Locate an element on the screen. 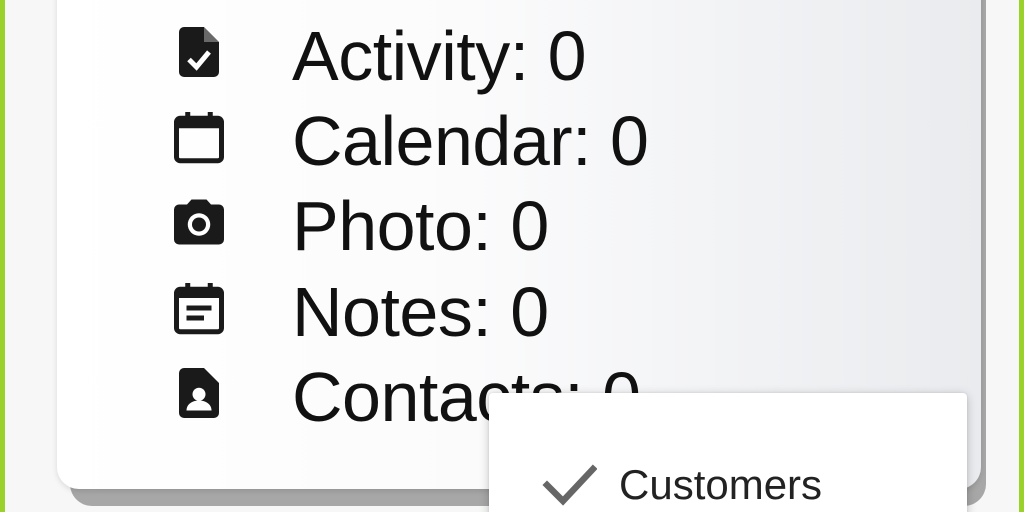  dropdown-menu: Customers is located at coordinates (728, 452).